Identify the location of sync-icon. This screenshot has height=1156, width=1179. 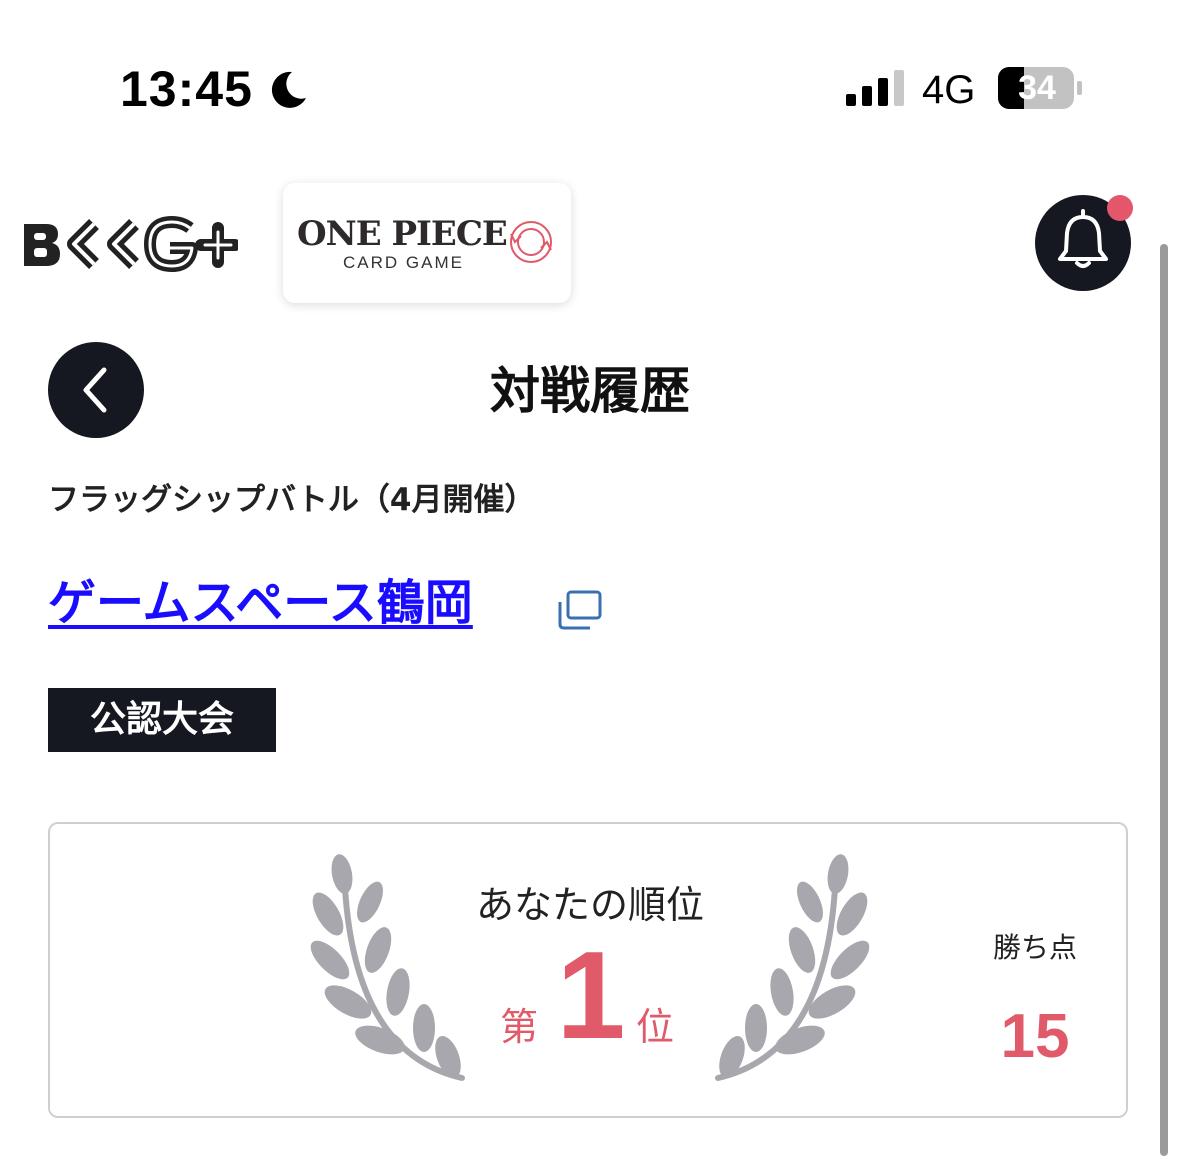
(531, 242).